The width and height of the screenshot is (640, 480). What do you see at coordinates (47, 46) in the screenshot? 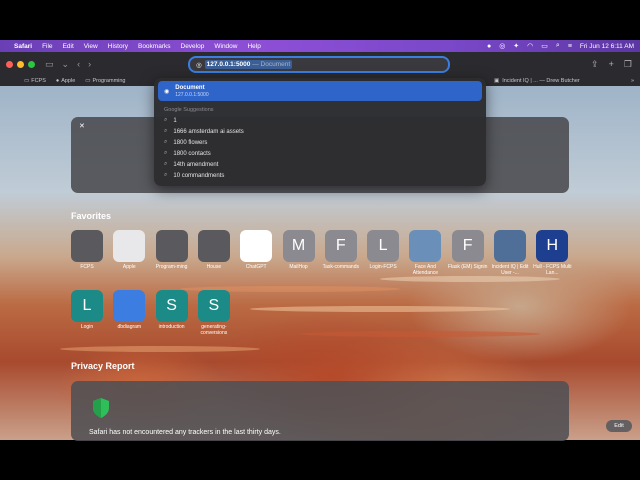
I see `menu-file: File` at bounding box center [47, 46].